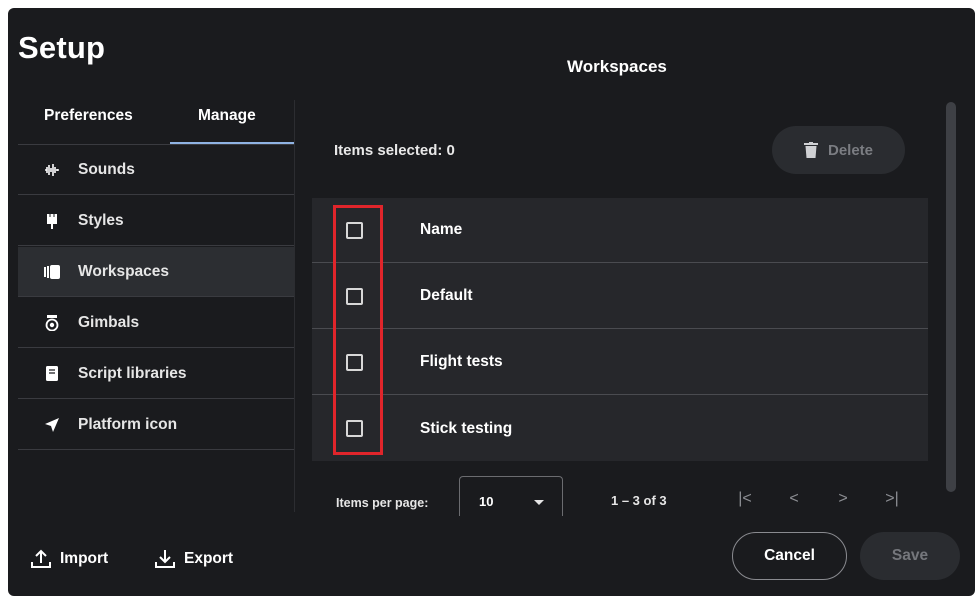  What do you see at coordinates (620, 362) in the screenshot?
I see `table-row: Flight tests` at bounding box center [620, 362].